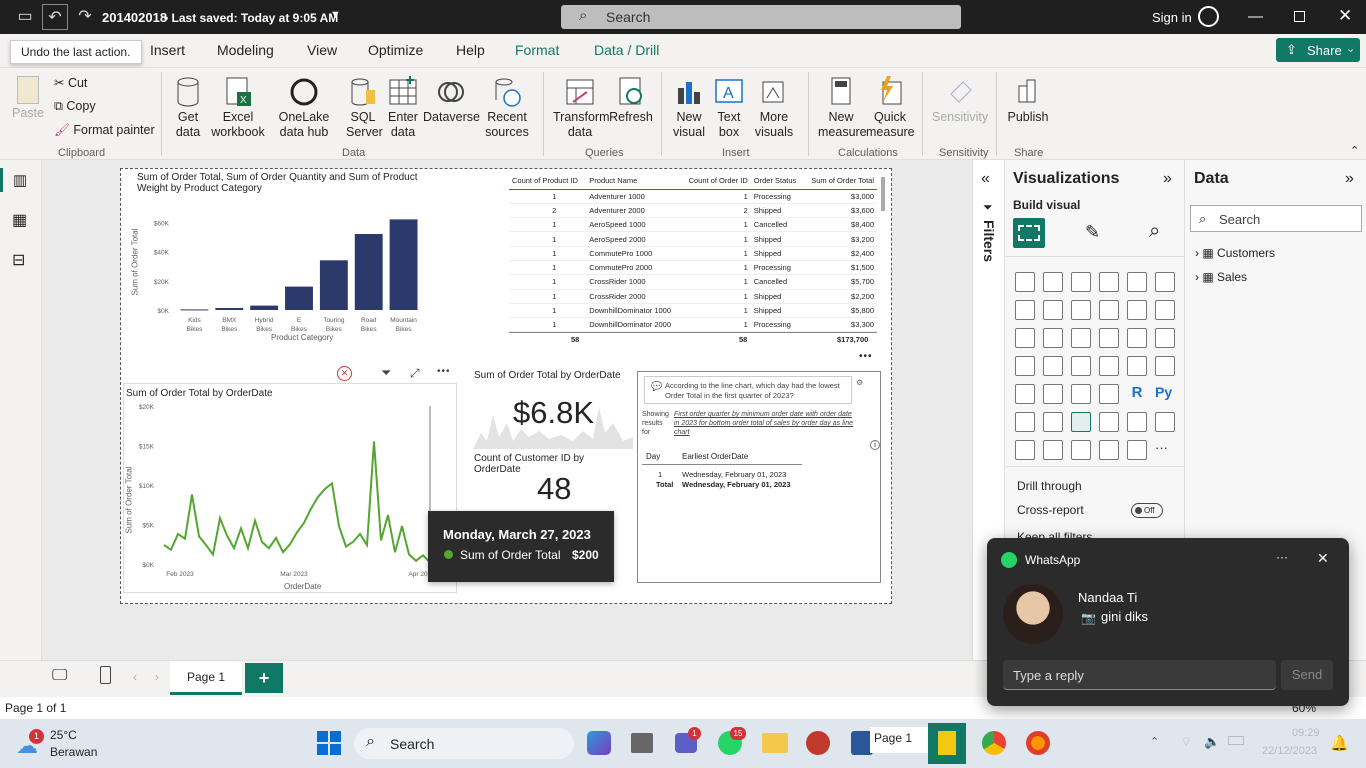  What do you see at coordinates (689, 108) in the screenshot?
I see `new-visual-button: New visual` at bounding box center [689, 108].